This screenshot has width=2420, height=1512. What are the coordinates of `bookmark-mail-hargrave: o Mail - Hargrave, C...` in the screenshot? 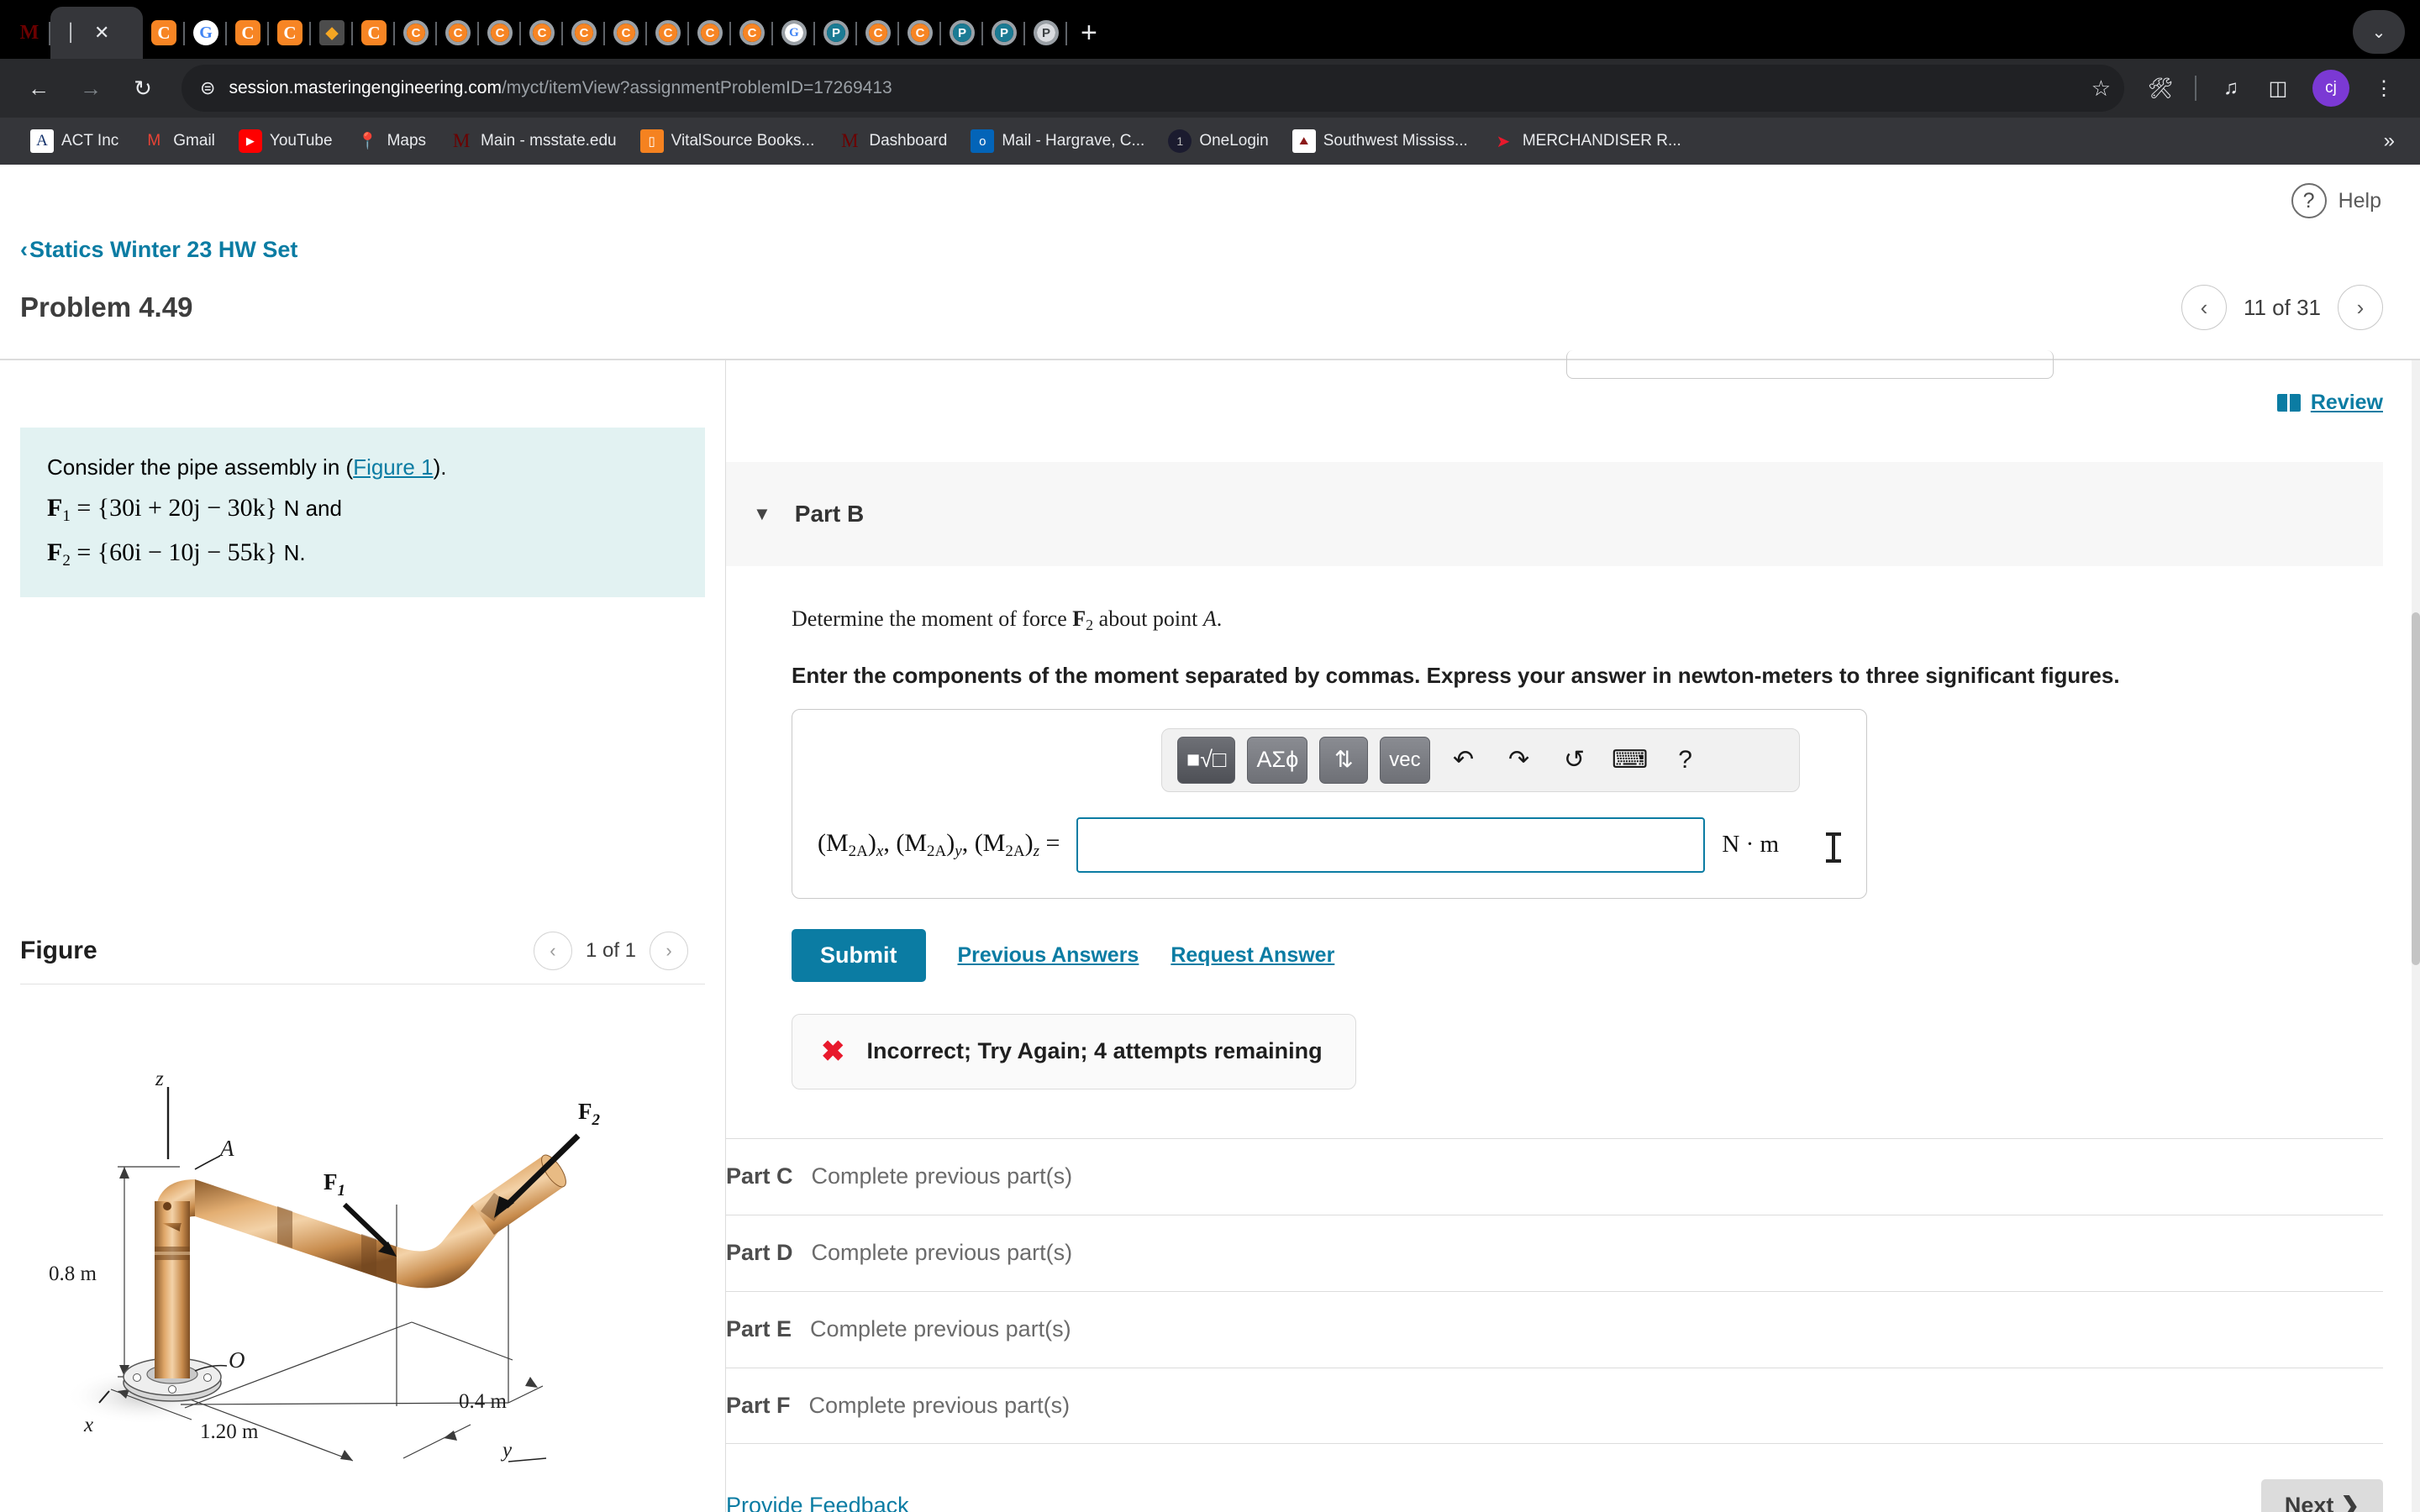 It's located at (1057, 141).